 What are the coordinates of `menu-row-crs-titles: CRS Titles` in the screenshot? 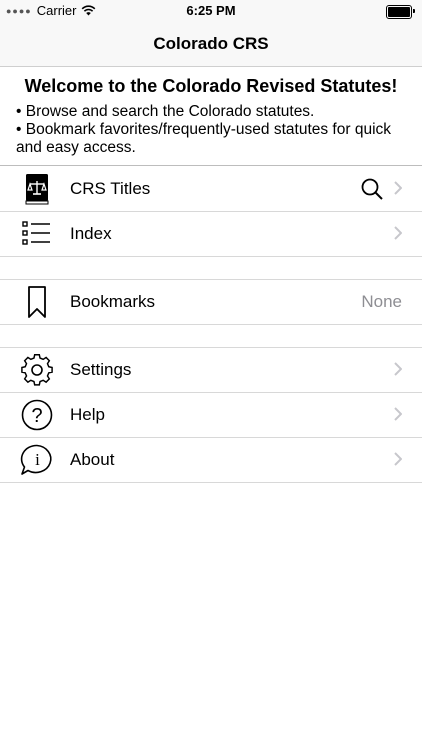 It's located at (211, 189).